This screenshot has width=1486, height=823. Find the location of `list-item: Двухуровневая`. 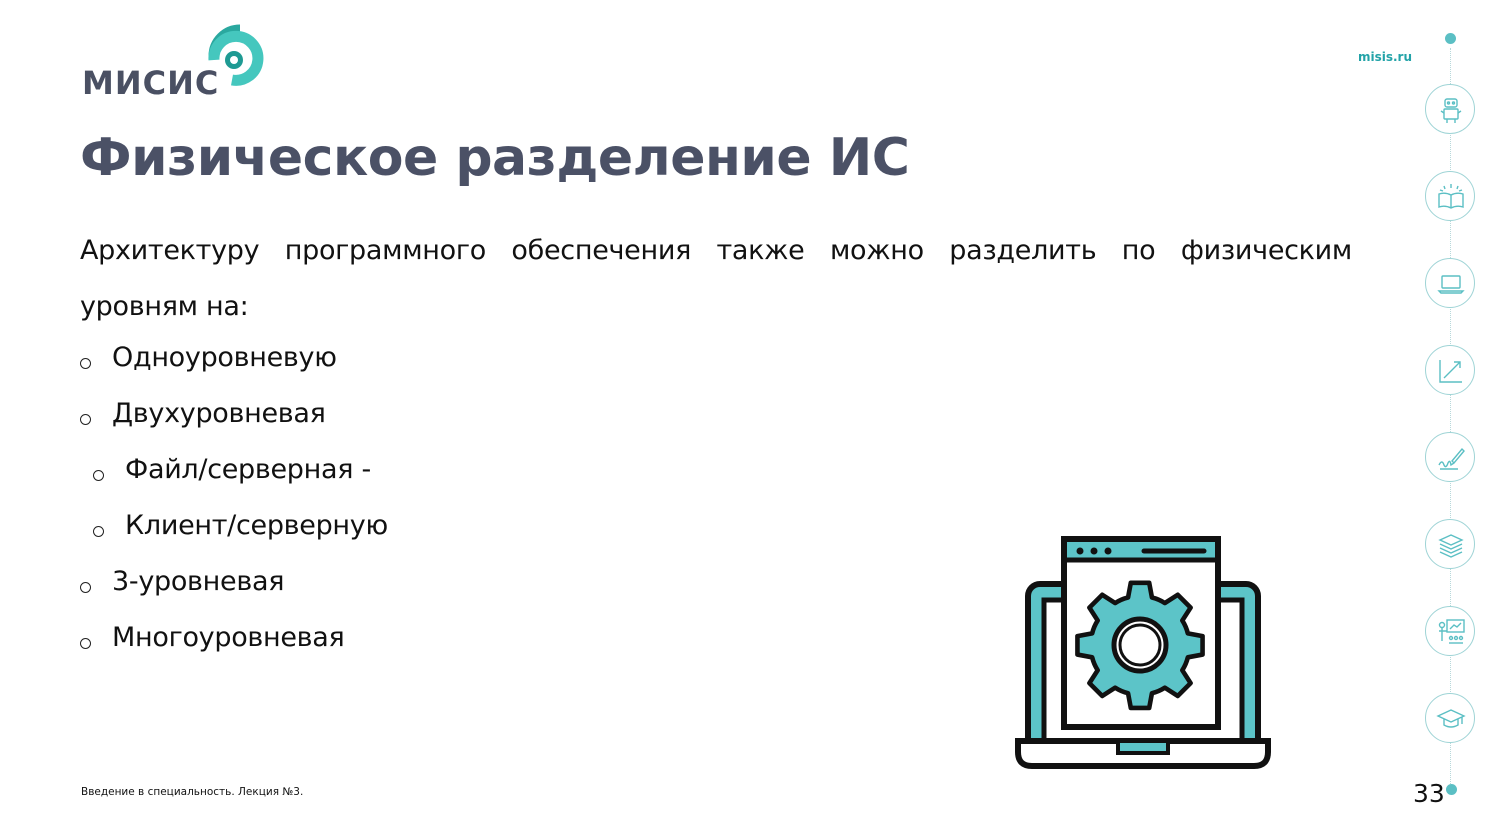

list-item: Двухуровневая is located at coordinates (234, 414).